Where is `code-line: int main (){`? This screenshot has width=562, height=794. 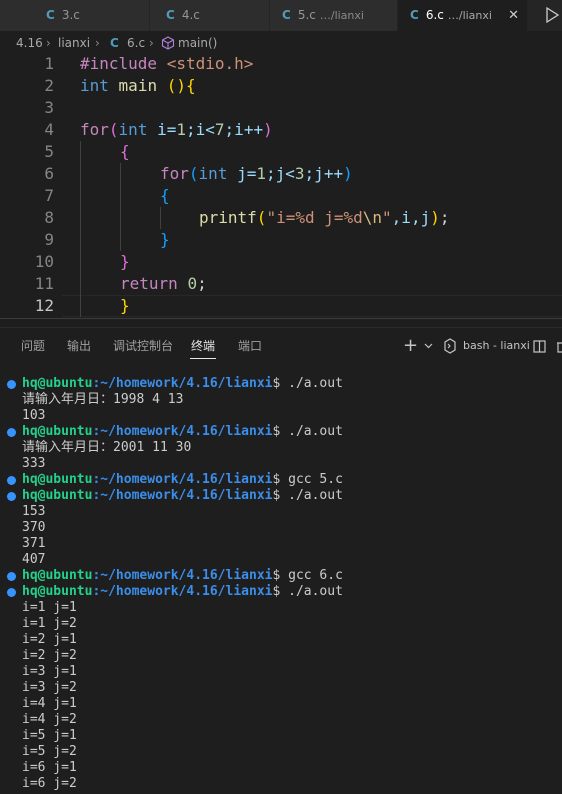
code-line: int main (){ is located at coordinates (138, 86).